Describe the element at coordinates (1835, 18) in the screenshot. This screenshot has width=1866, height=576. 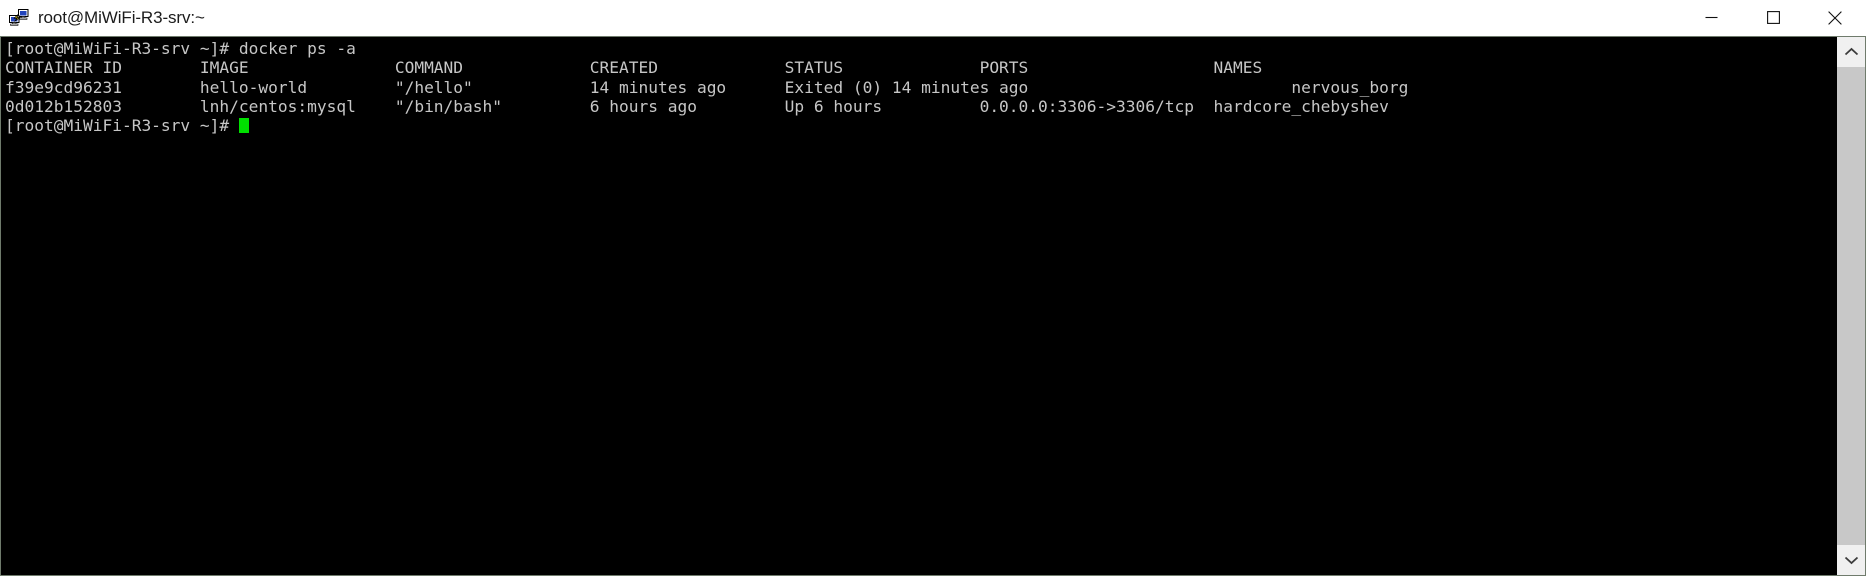
I see `close-button` at that location.